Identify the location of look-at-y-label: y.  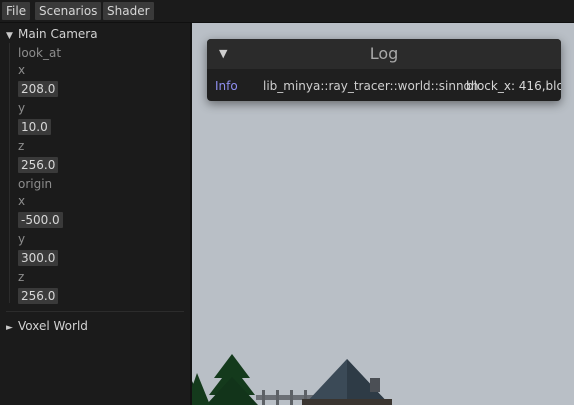
(22, 108).